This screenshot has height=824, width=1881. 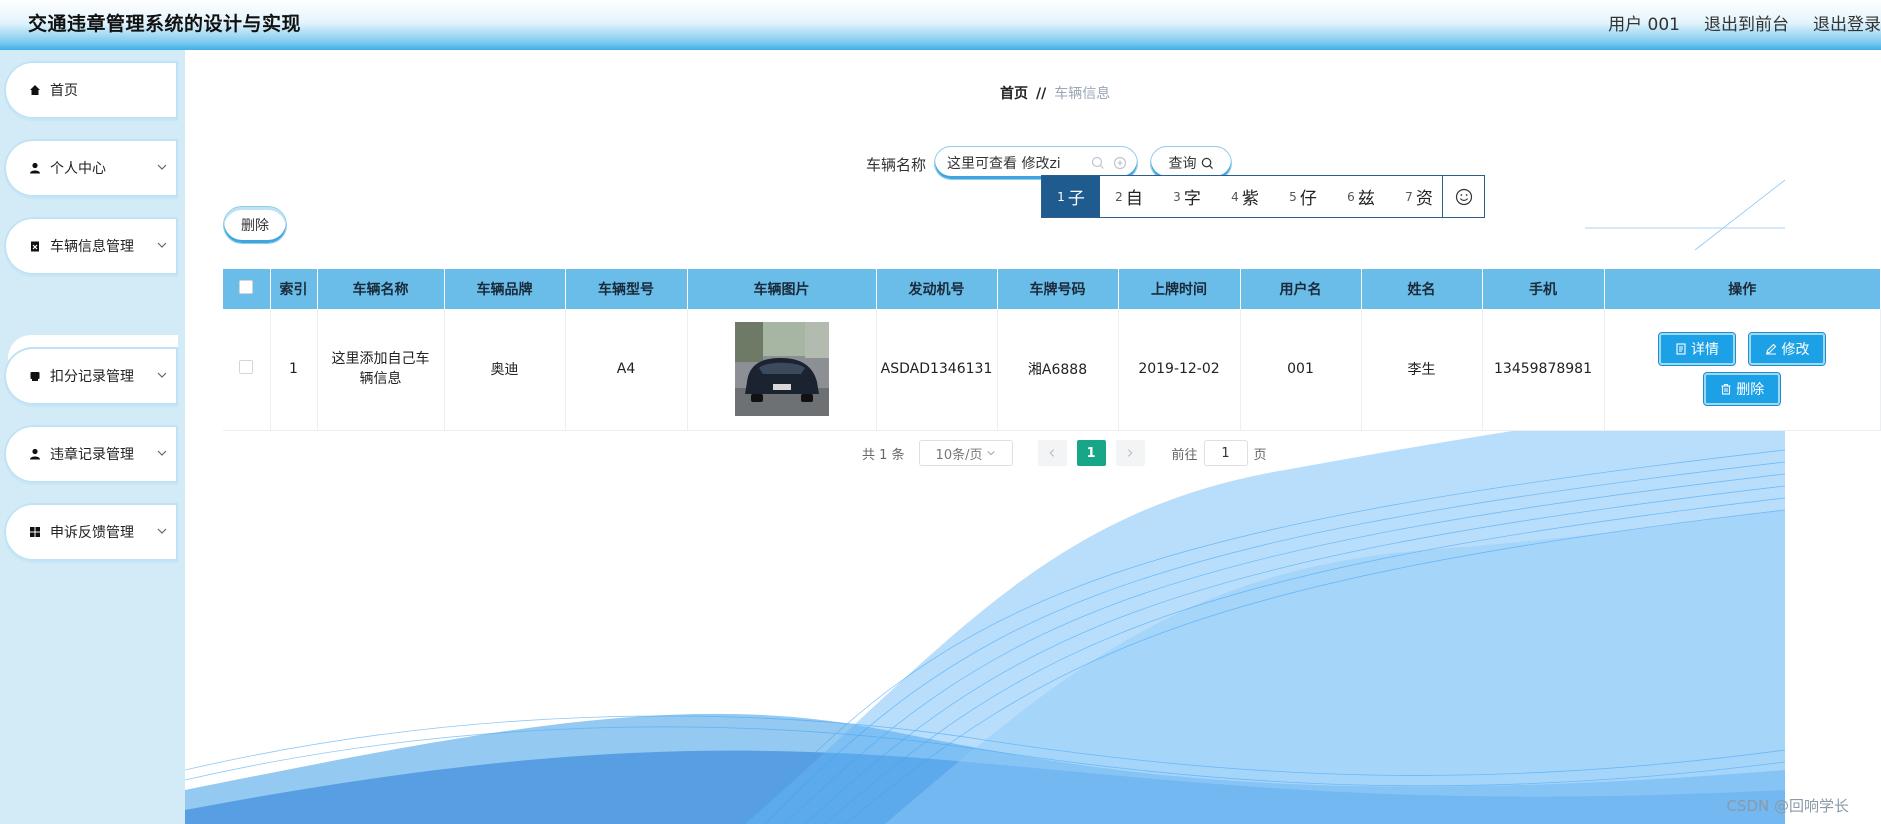 What do you see at coordinates (1419, 196) in the screenshot?
I see `ime-candidate: 7资` at bounding box center [1419, 196].